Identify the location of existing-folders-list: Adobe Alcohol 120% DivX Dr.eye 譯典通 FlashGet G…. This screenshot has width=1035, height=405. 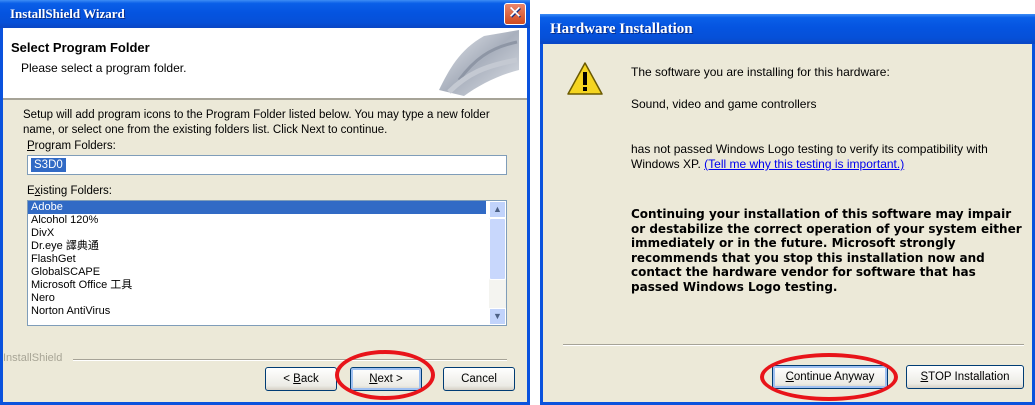
(267, 263).